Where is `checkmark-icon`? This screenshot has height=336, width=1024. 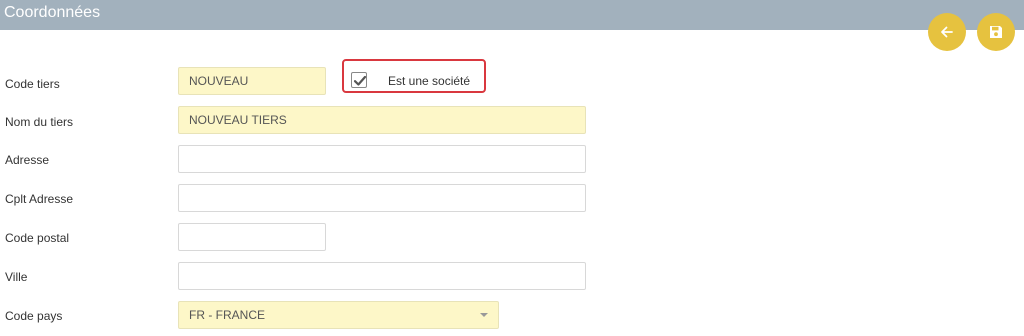
checkmark-icon is located at coordinates (360, 80).